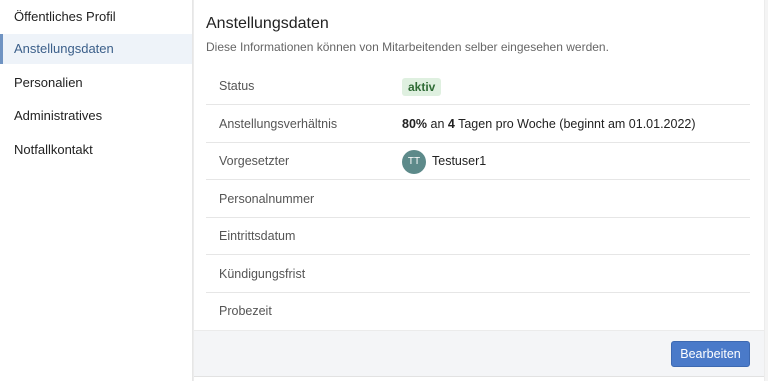 This screenshot has height=381, width=768. Describe the element at coordinates (245, 311) in the screenshot. I see `probation-label: Probezeit` at that location.